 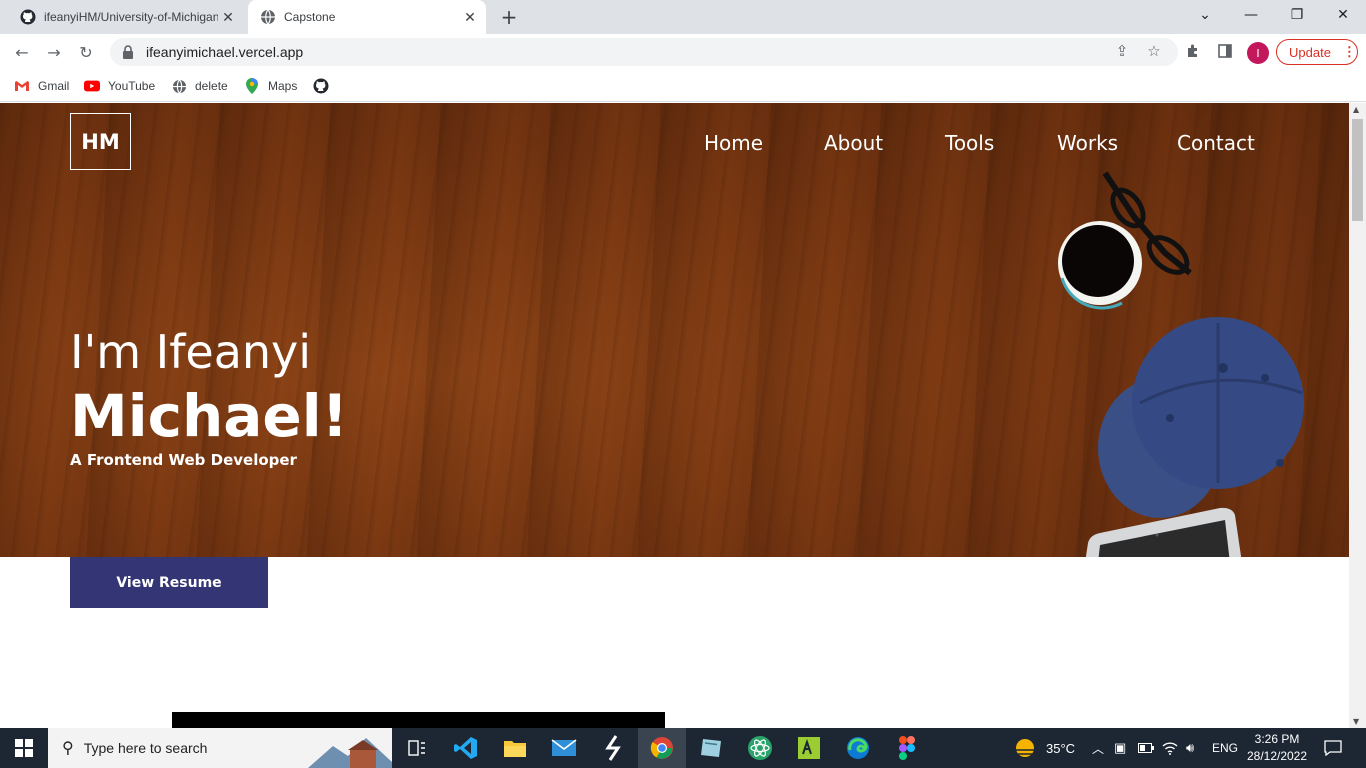 I want to click on weather-widget: 35°C, so click(x=1043, y=748).